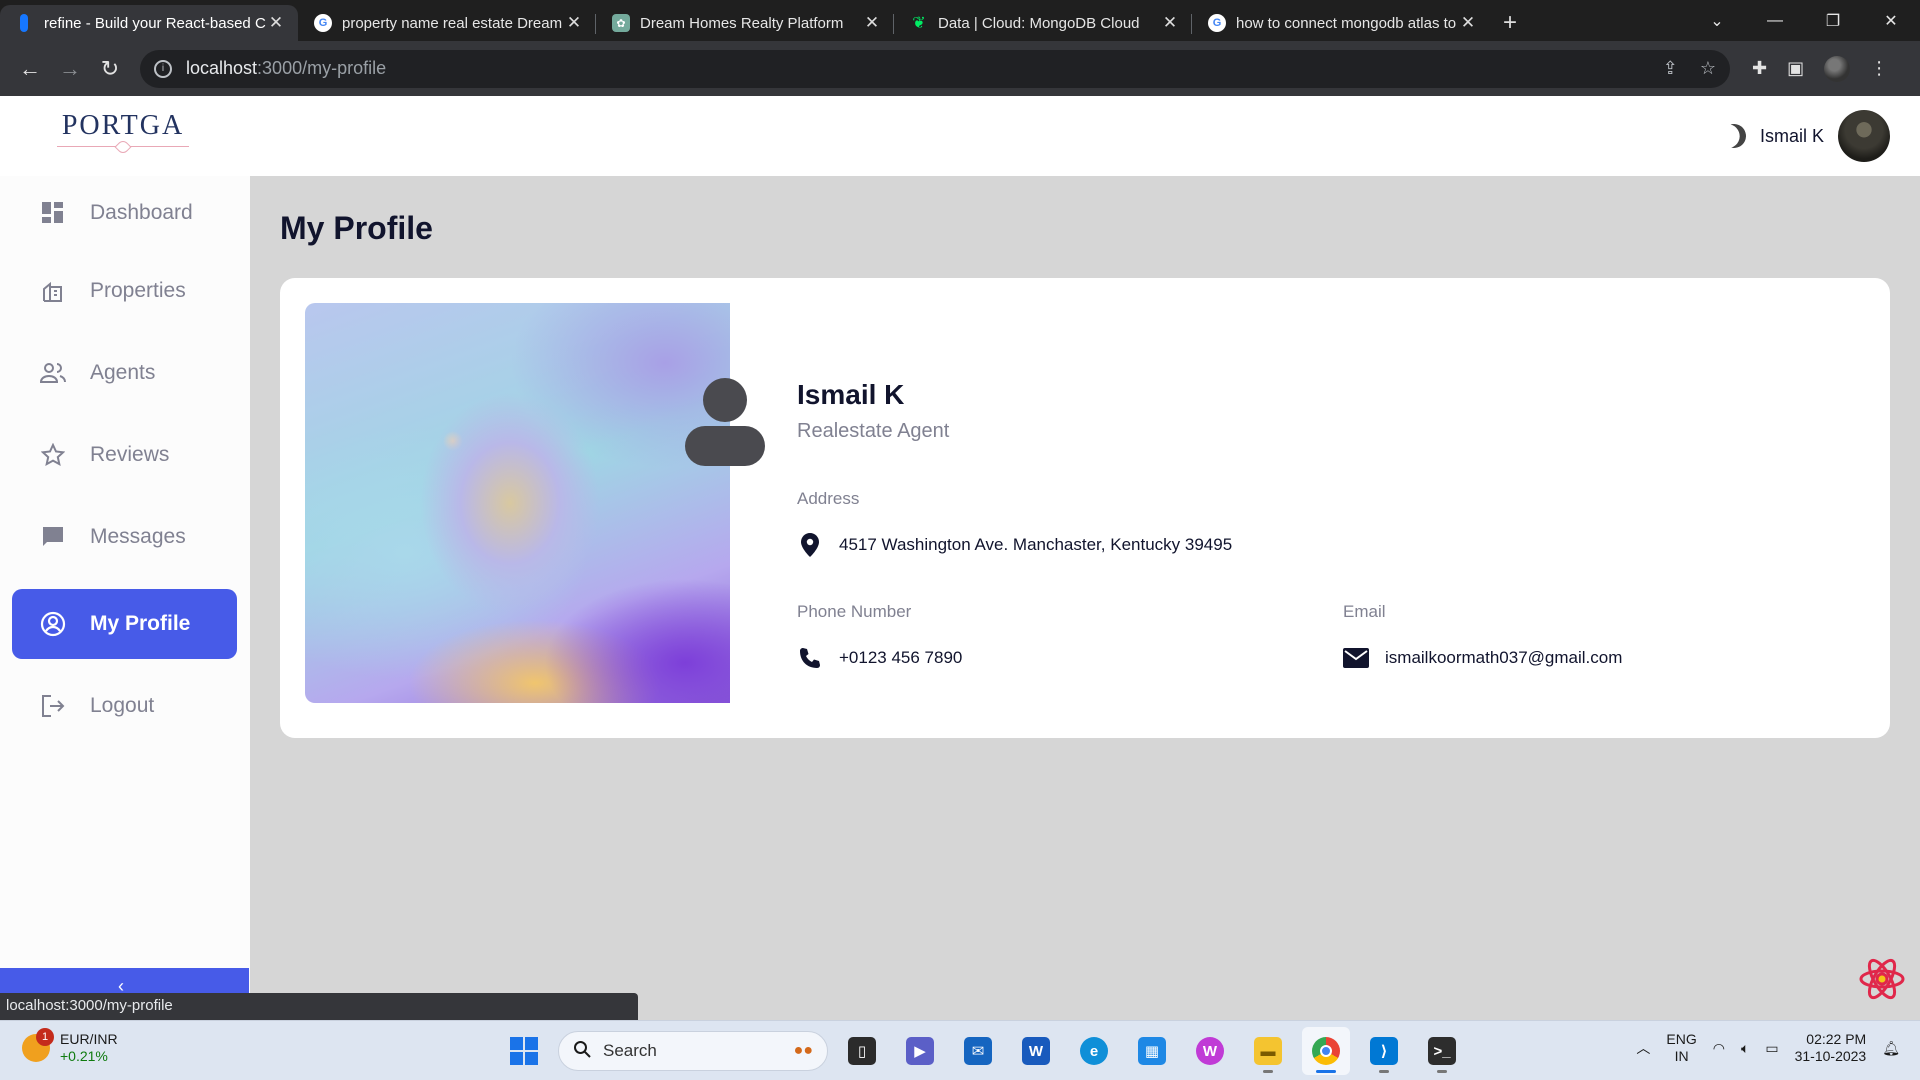  Describe the element at coordinates (1268, 1051) in the screenshot. I see `file-explorer-app: ▬` at that location.